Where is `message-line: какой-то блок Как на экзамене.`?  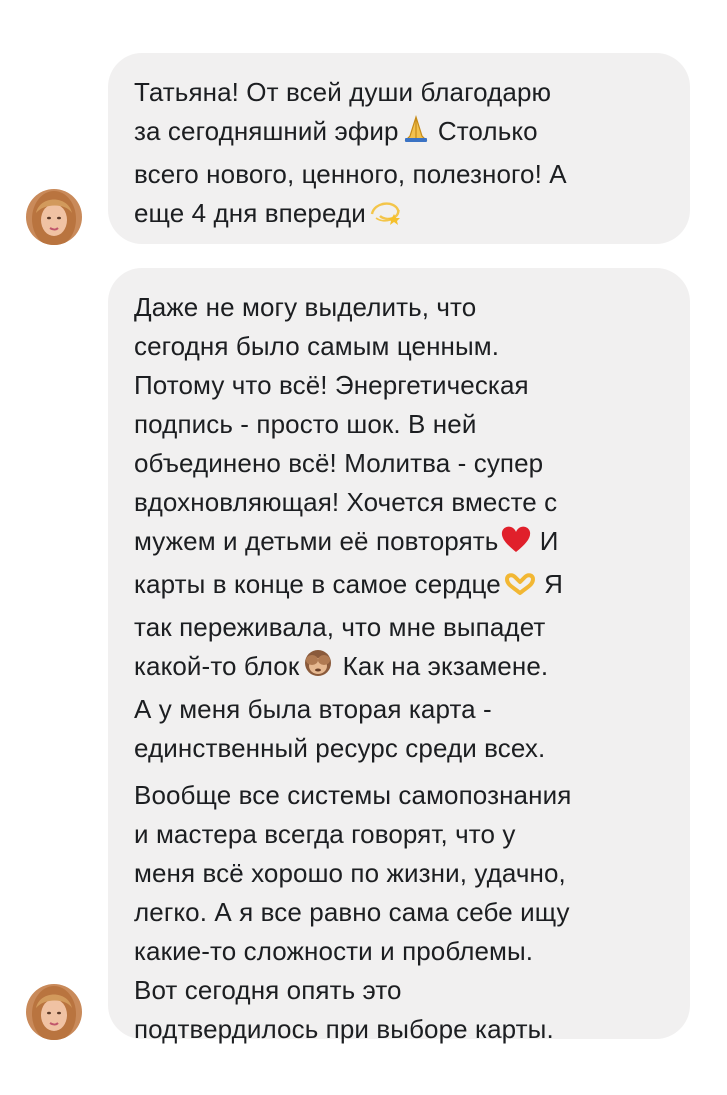 message-line: какой-то блок Как на экзамене. is located at coordinates (399, 668).